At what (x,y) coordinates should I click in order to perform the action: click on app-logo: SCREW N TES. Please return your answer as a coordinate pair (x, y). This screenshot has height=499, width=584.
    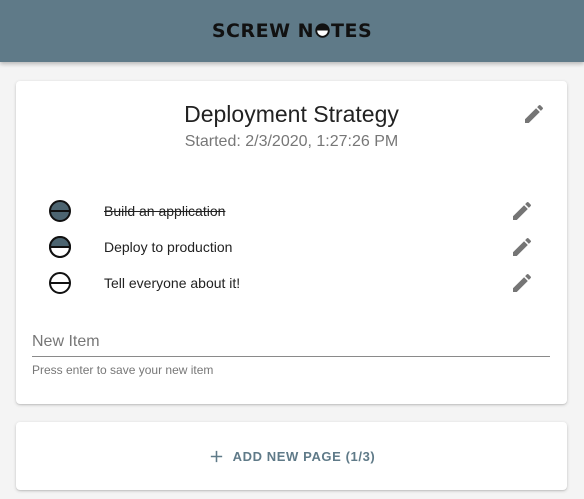
    Looking at the image, I should click on (292, 31).